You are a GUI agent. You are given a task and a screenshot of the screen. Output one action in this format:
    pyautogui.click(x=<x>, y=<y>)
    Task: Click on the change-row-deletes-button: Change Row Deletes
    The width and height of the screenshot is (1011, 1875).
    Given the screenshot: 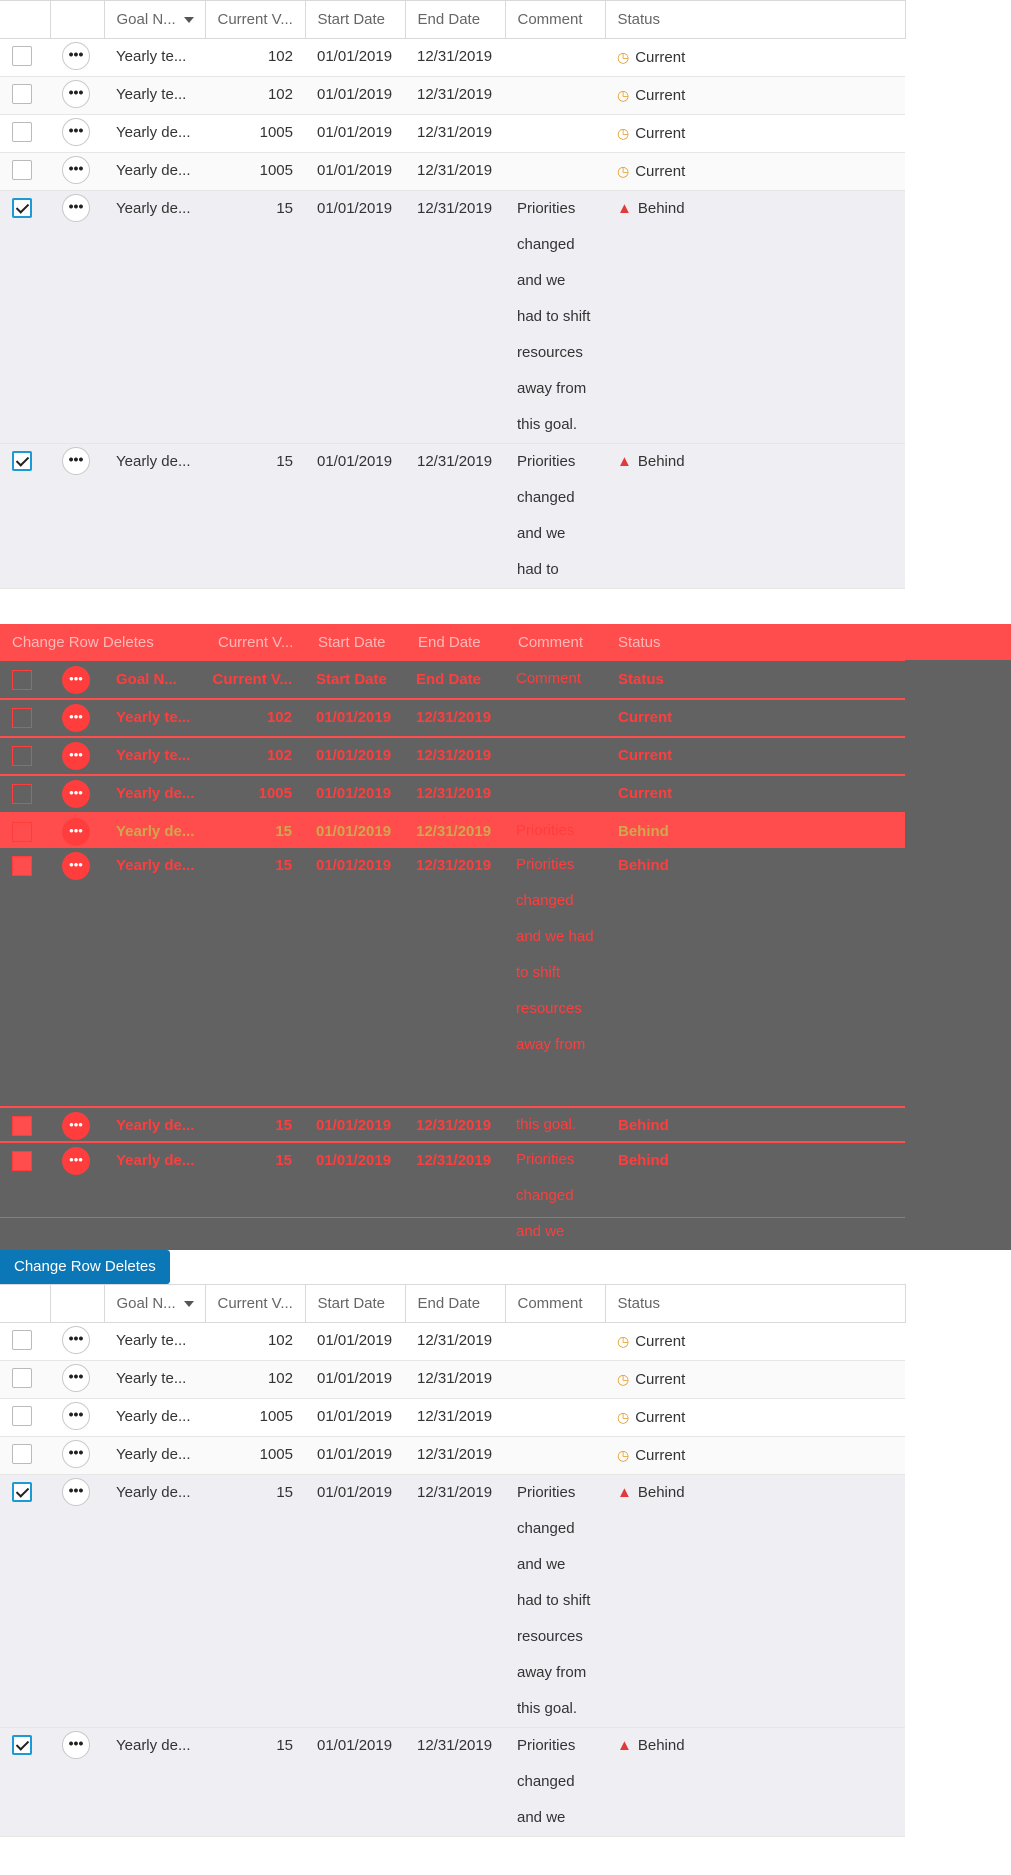 What is the action you would take?
    pyautogui.click(x=85, y=1267)
    